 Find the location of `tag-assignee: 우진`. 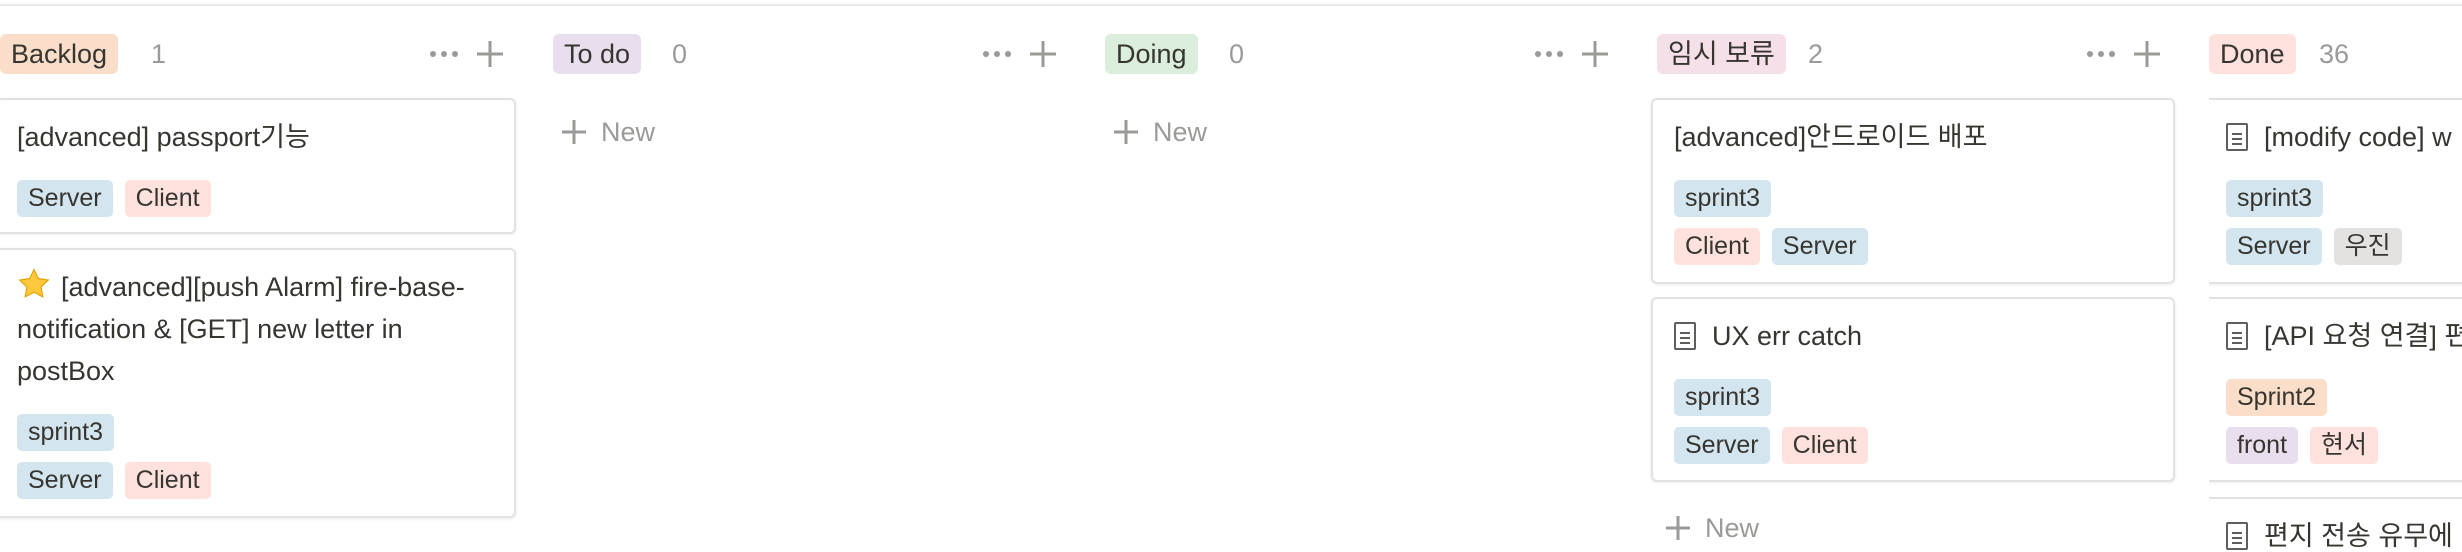

tag-assignee: 우진 is located at coordinates (2367, 246).